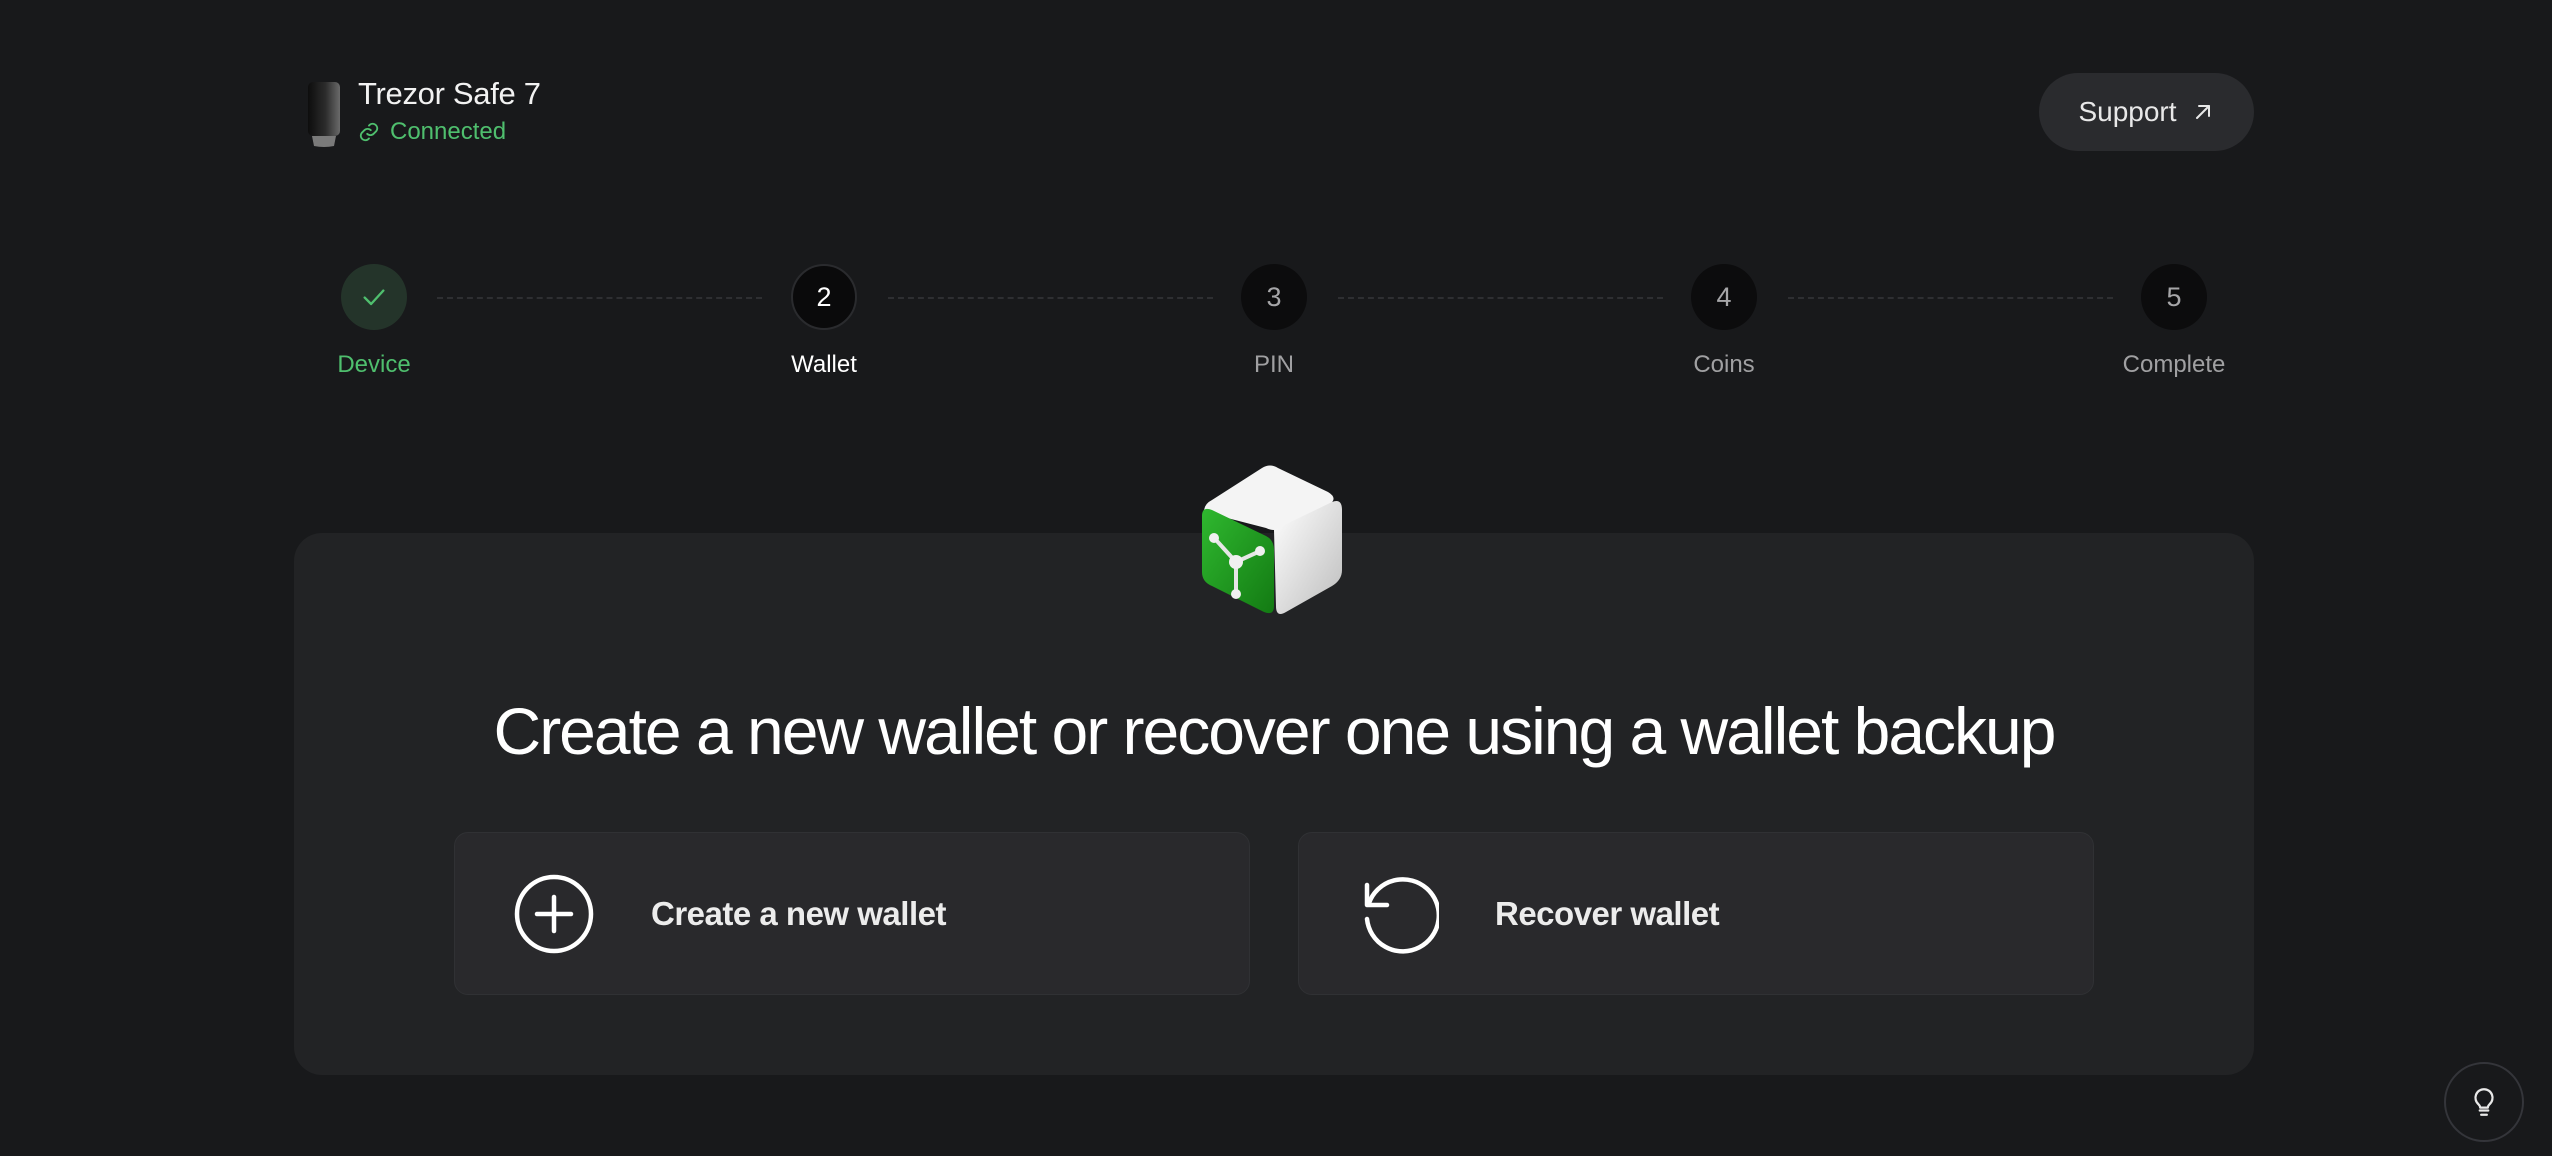 This screenshot has width=2552, height=1156. Describe the element at coordinates (824, 297) in the screenshot. I see `step-circle: 2` at that location.